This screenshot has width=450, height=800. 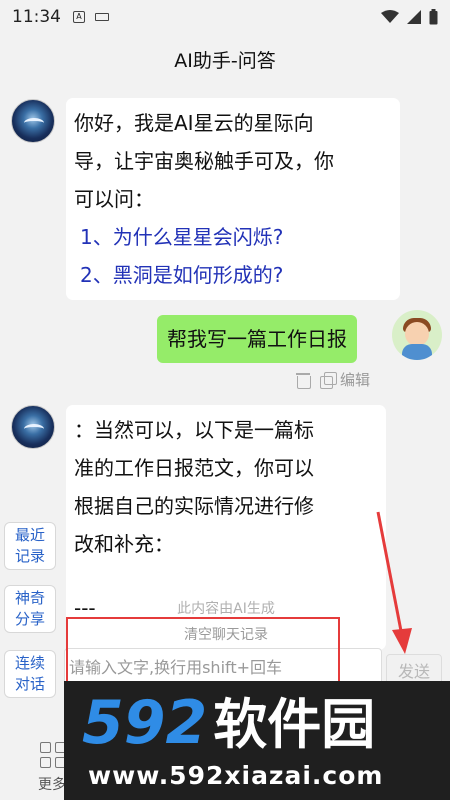 I want to click on reply-line: 准的工作日报范文，你可以, so click(x=194, y=468).